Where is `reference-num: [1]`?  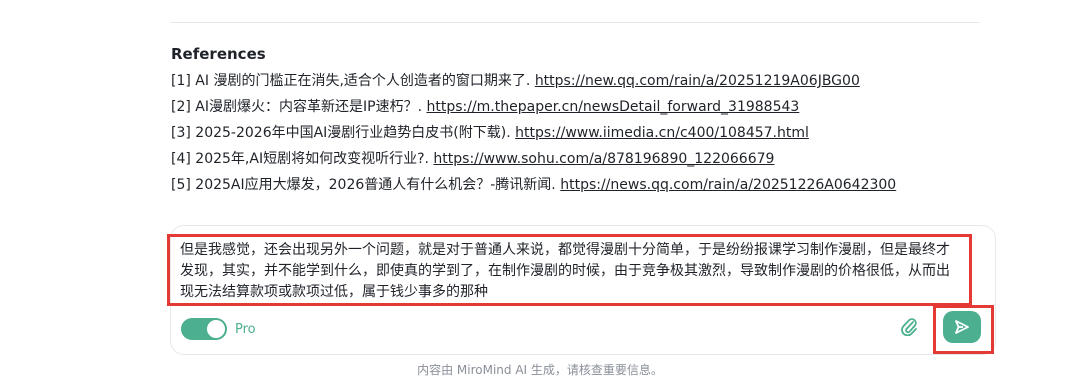 reference-num: [1] is located at coordinates (181, 81).